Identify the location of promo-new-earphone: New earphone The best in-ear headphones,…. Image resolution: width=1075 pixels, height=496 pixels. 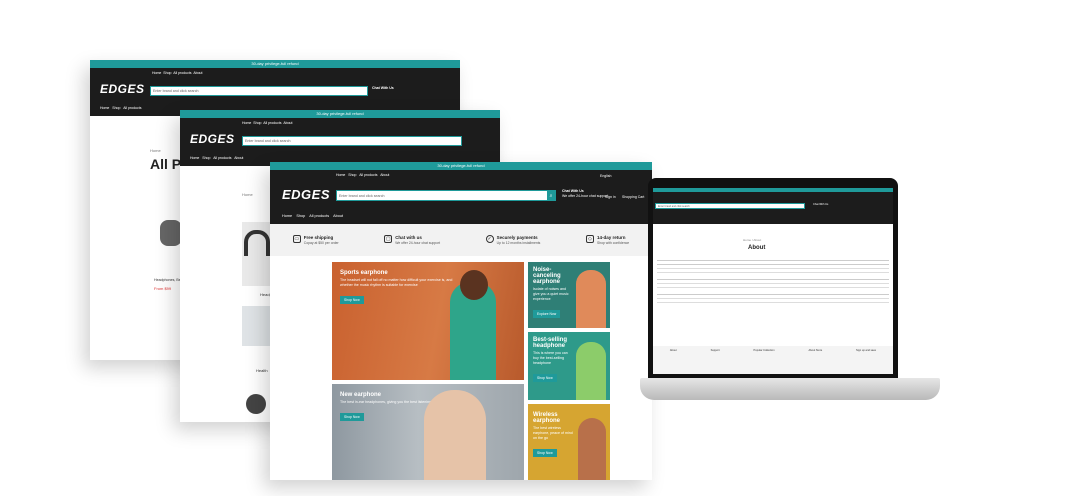
(428, 432).